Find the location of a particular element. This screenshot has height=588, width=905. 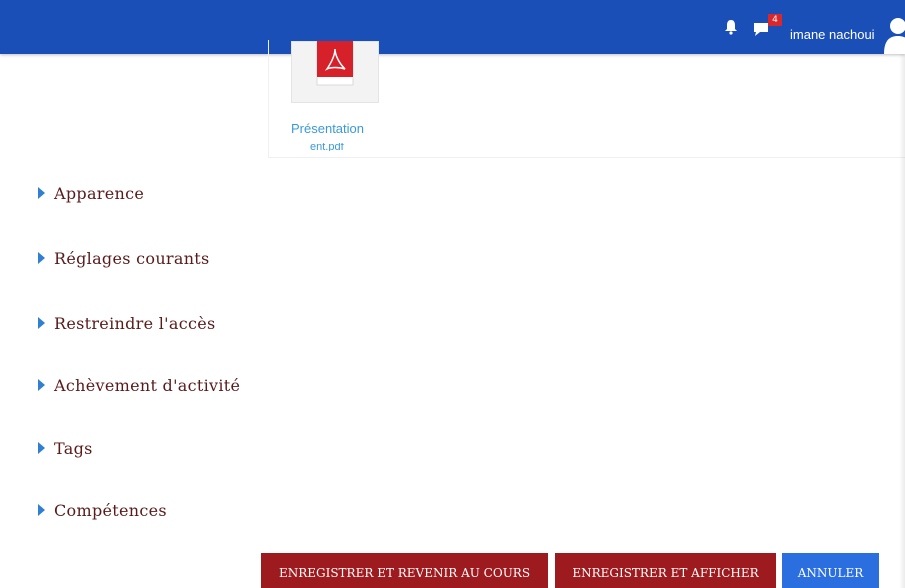

section-label: Compétences is located at coordinates (110, 510).